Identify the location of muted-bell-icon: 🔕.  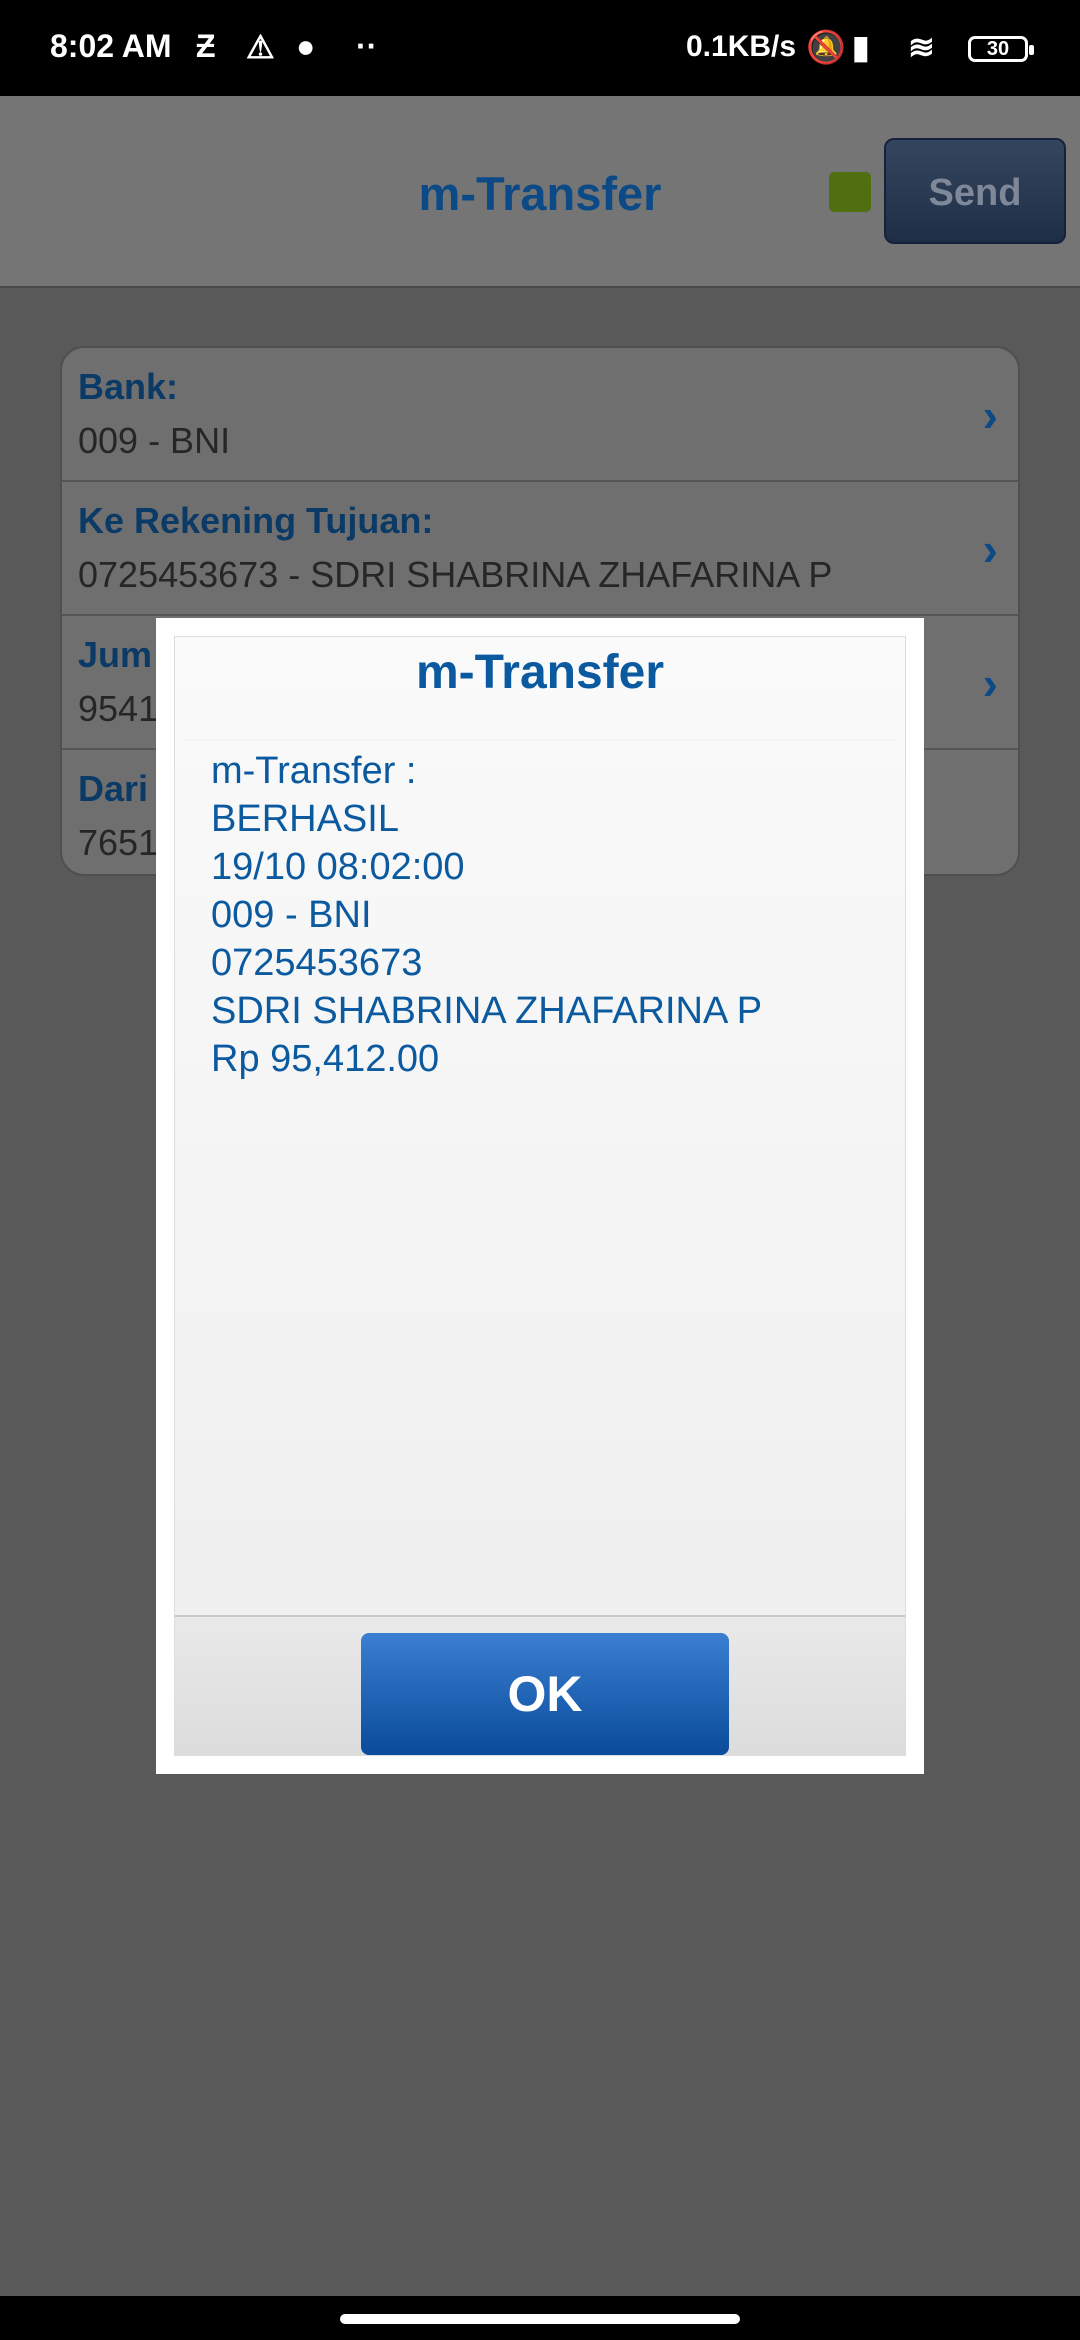
(826, 47).